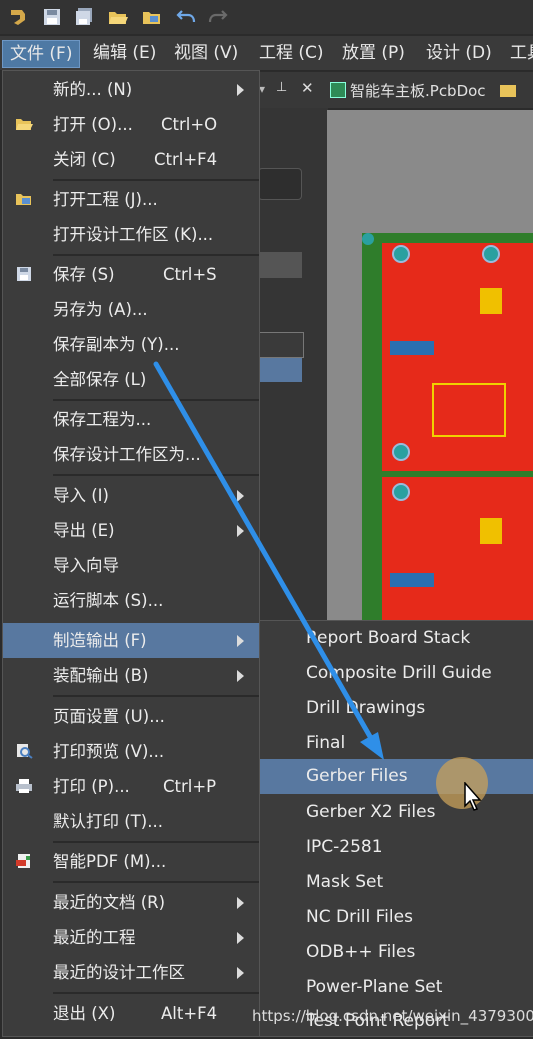 This screenshot has width=533, height=1039. I want to click on mouse-pointer-icon, so click(473, 796).